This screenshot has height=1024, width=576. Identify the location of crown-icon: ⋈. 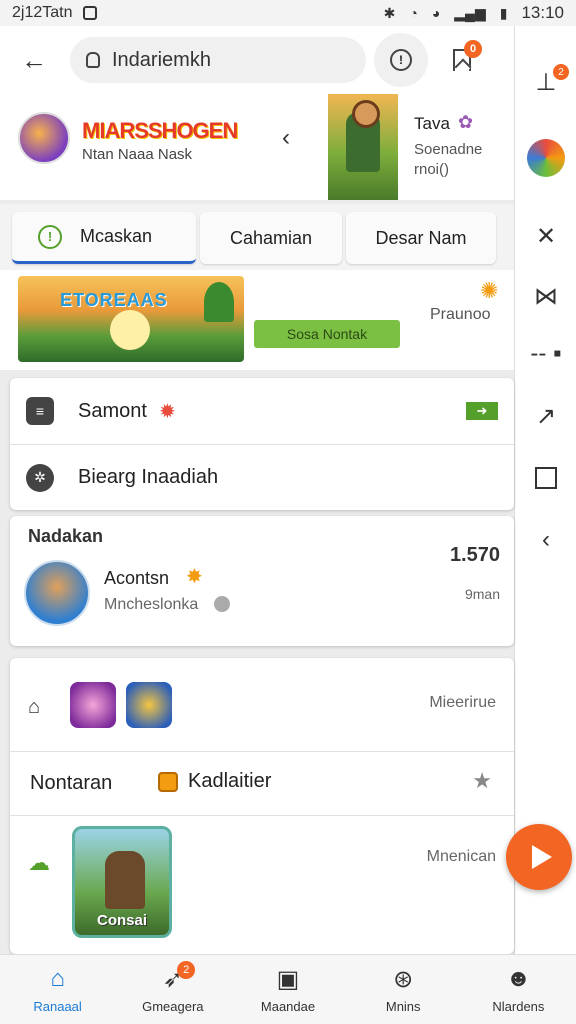
(546, 296).